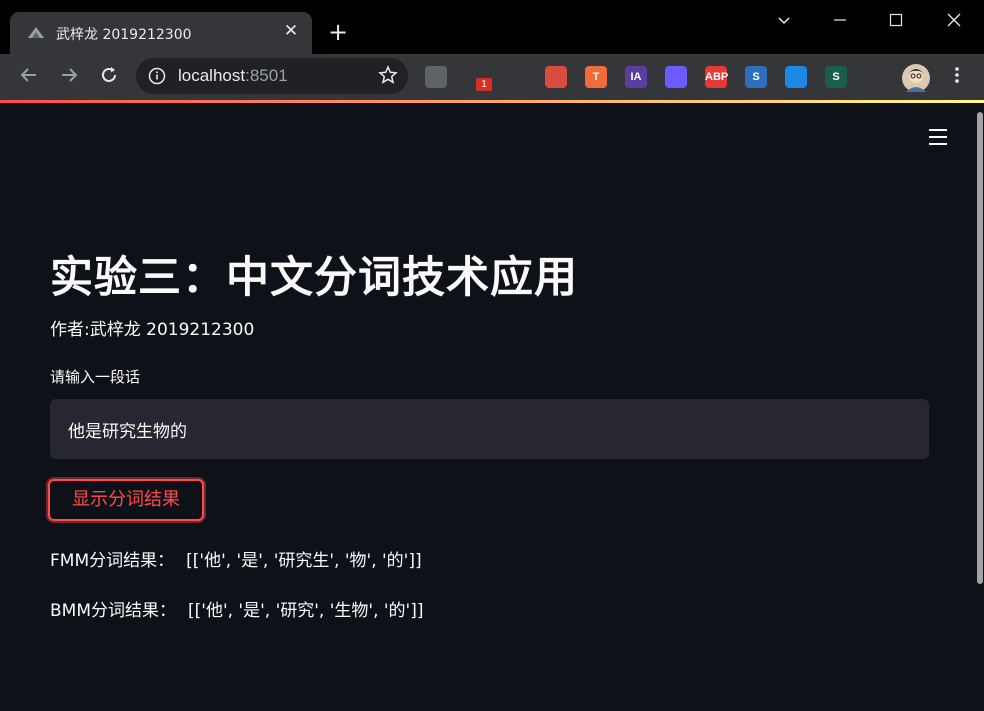 The width and height of the screenshot is (984, 711). Describe the element at coordinates (716, 77) in the screenshot. I see `adblock-icon: ABP` at that location.